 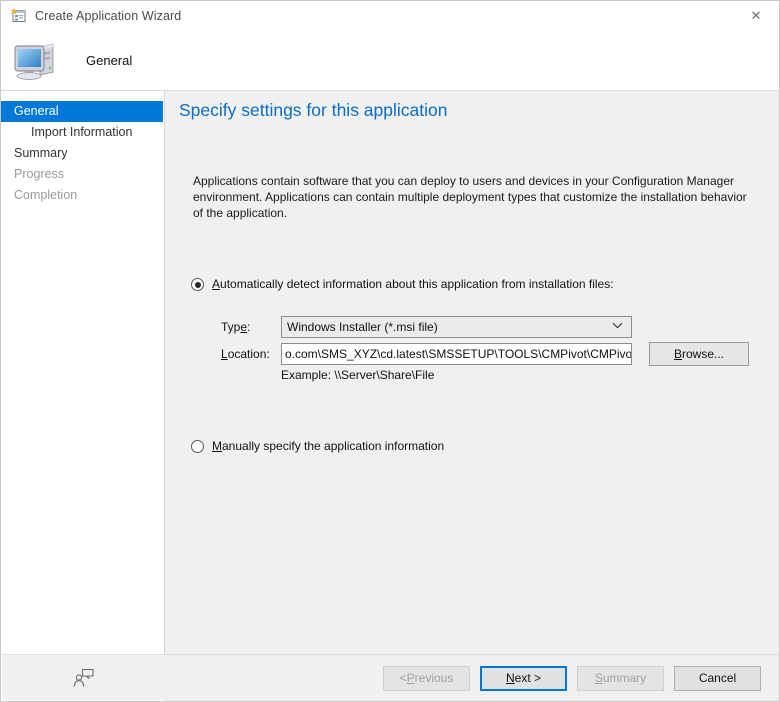 What do you see at coordinates (82, 111) in the screenshot?
I see `sidebar-item-general: General` at bounding box center [82, 111].